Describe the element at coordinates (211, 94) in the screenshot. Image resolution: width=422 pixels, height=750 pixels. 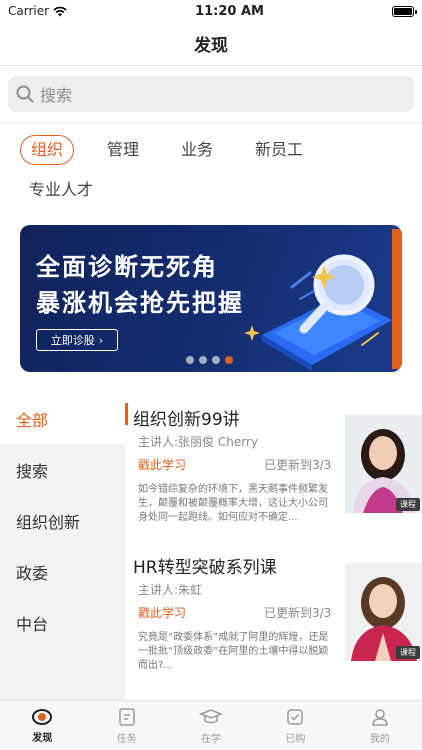
I see `search-input: 搜索` at that location.